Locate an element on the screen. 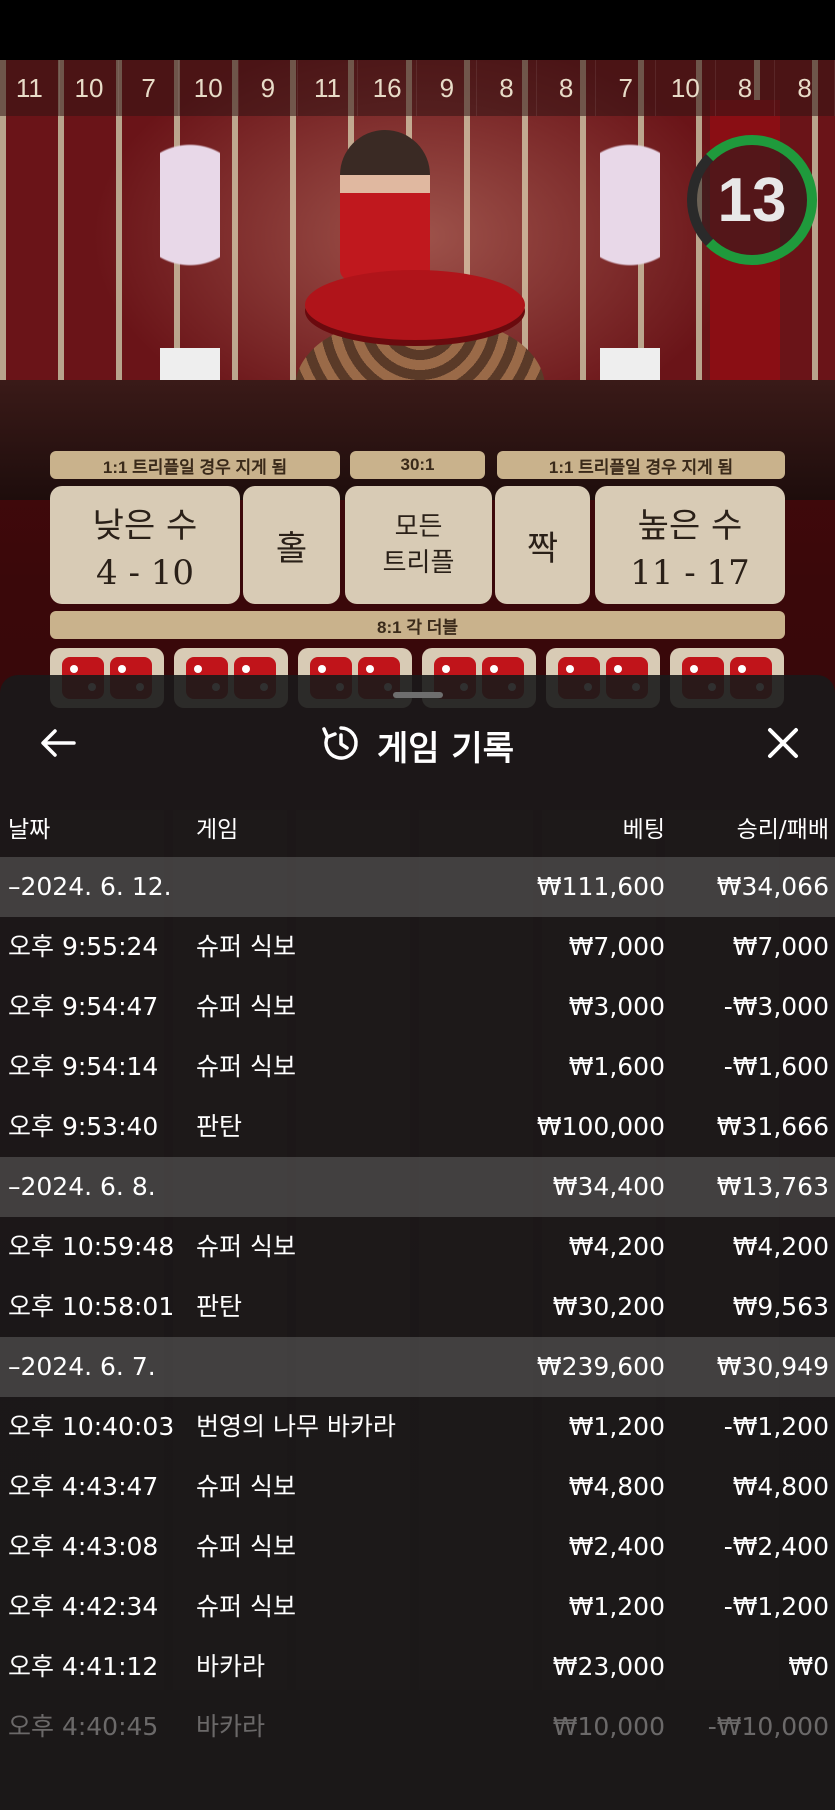 The height and width of the screenshot is (1810, 835). back-button is located at coordinates (58, 745).